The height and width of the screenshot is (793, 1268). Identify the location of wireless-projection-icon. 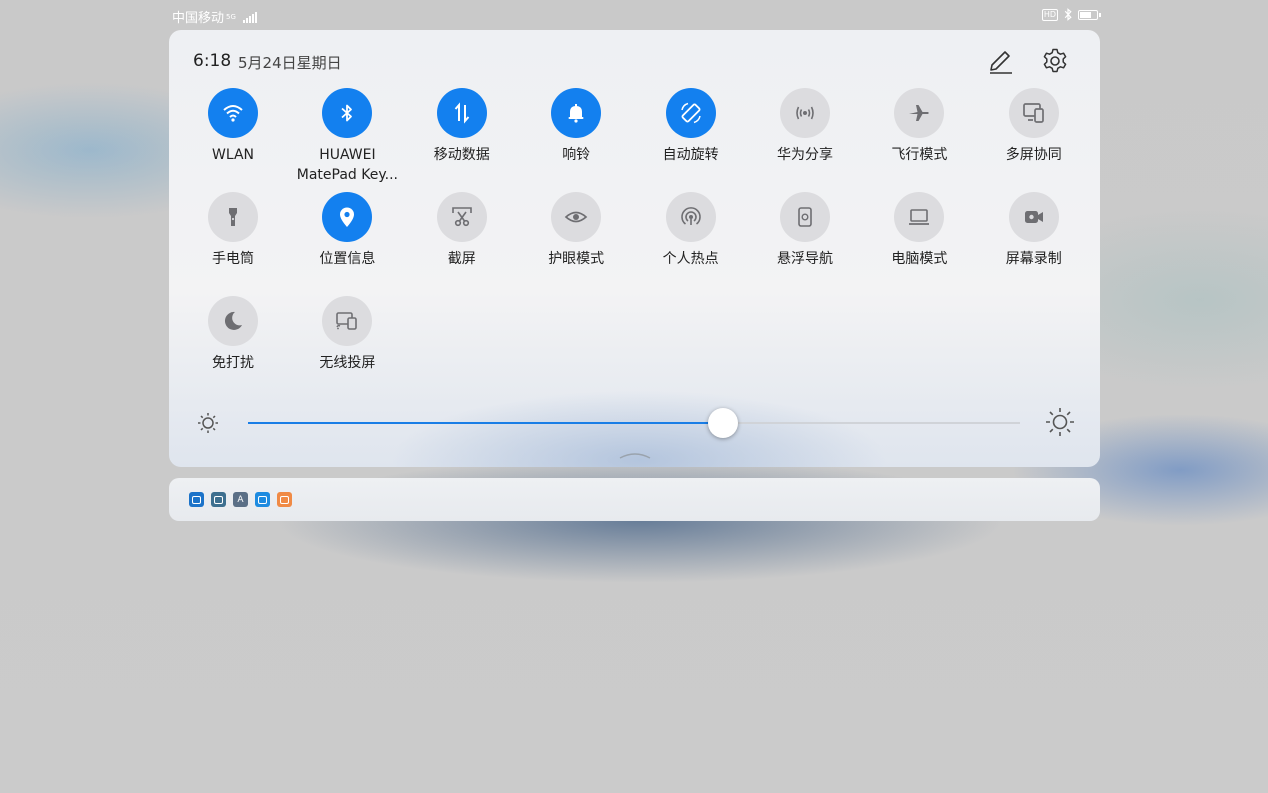
(347, 321).